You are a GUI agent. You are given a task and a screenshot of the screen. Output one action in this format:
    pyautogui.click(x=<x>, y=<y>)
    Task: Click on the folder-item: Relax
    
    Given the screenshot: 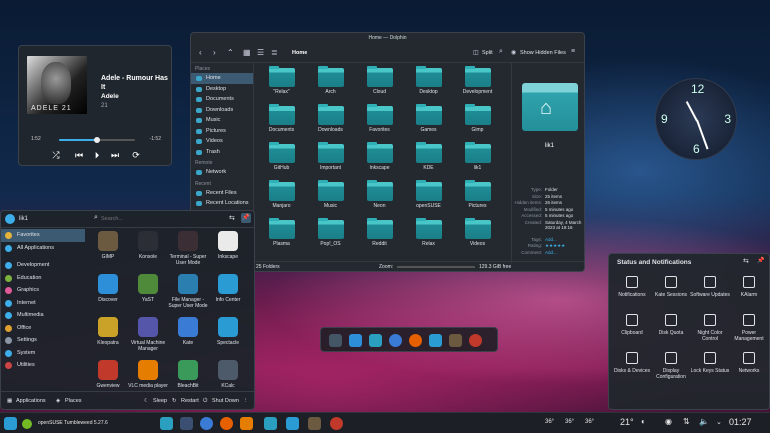 What is the action you would take?
    pyautogui.click(x=428, y=234)
    